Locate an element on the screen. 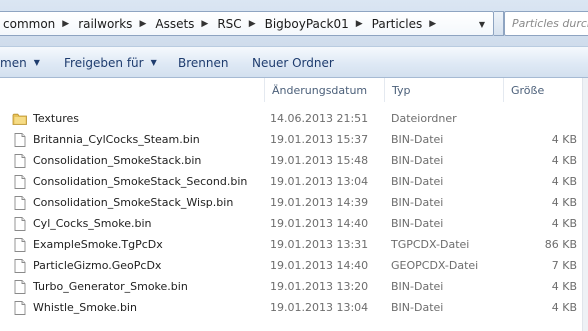 This screenshot has height=331, width=588. organize-button: men ▼ is located at coordinates (20, 62).